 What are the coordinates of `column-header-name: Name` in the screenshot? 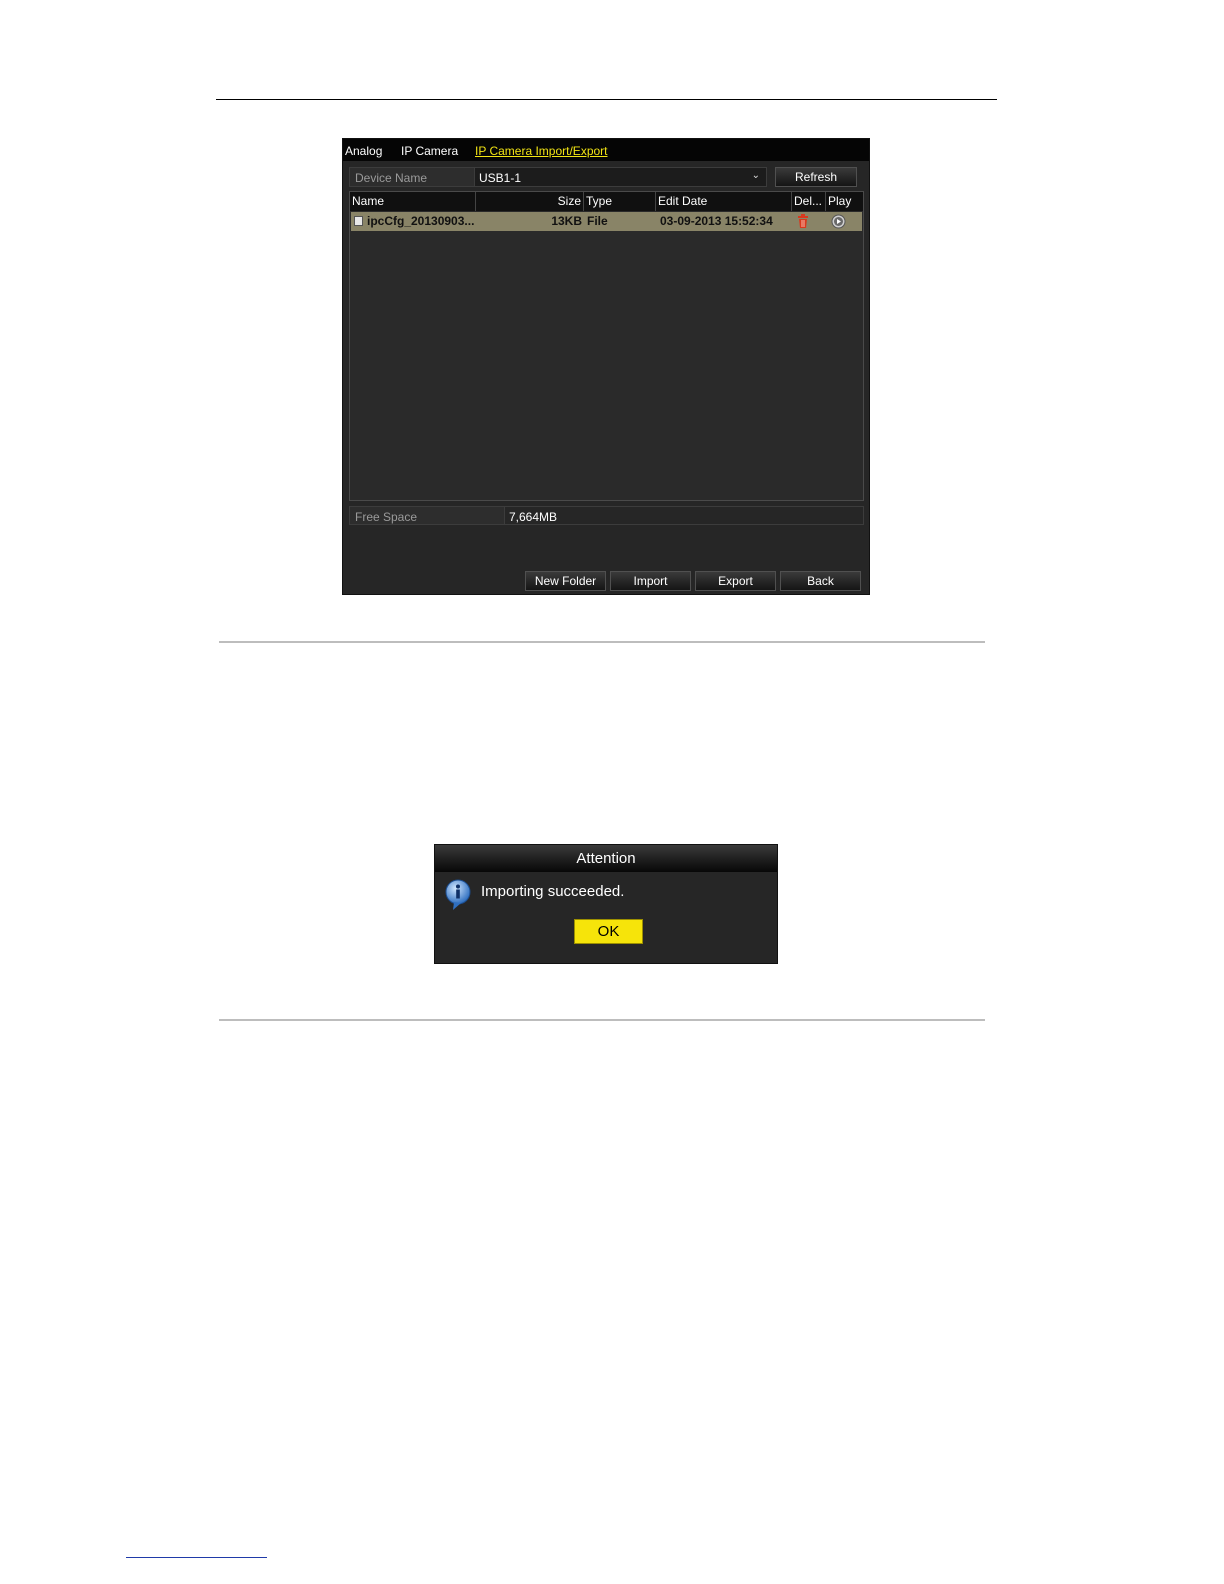 It's located at (413, 201).